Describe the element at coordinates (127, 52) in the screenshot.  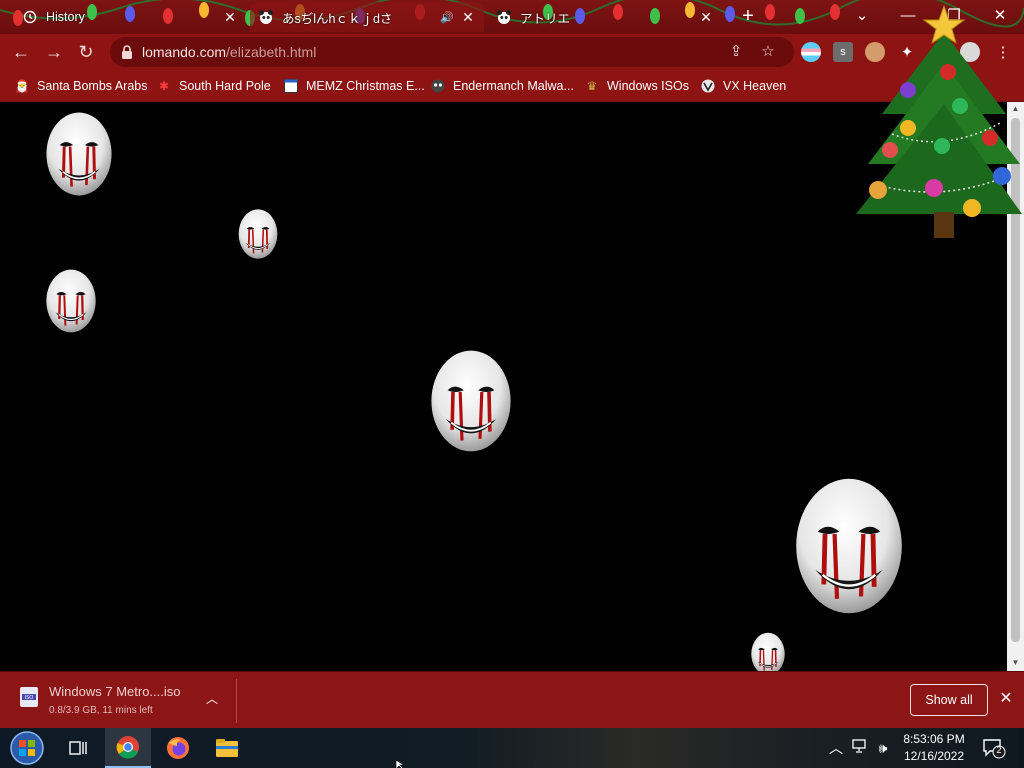
I see `lock-icon` at that location.